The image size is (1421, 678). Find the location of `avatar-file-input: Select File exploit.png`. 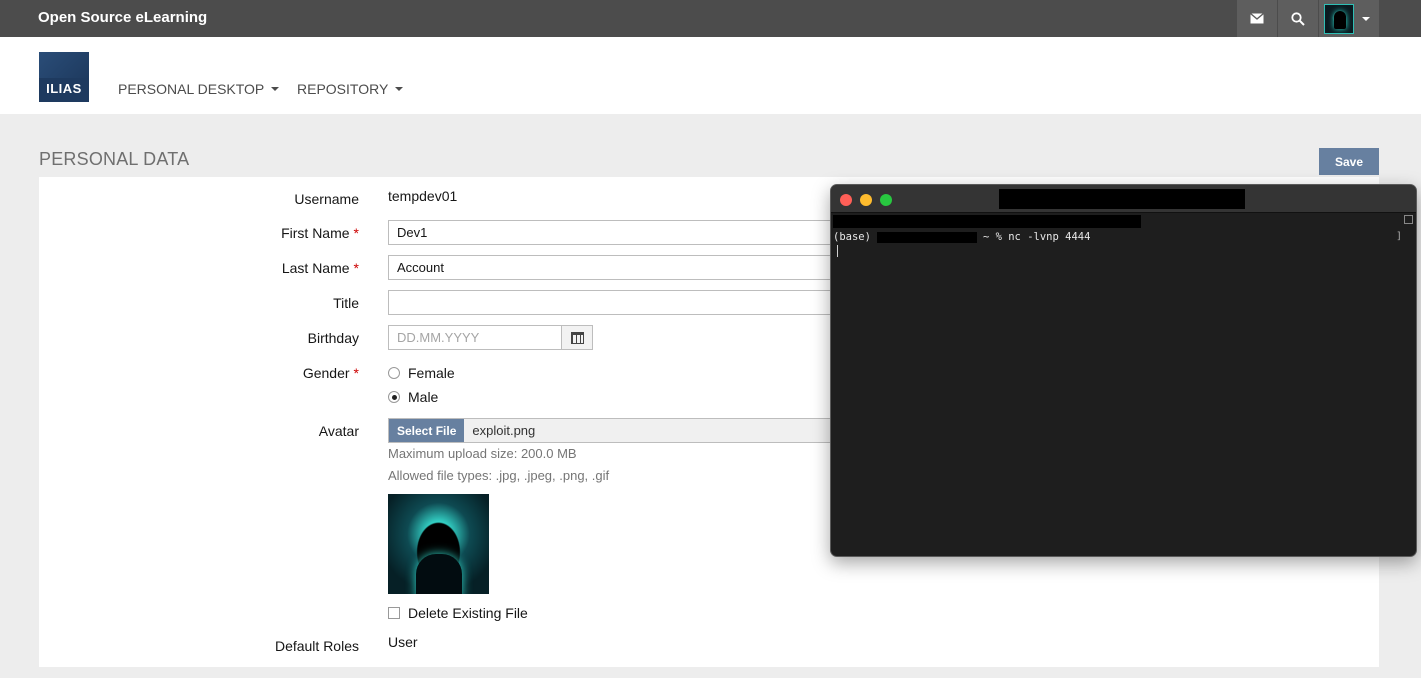

avatar-file-input: Select File exploit.png is located at coordinates (618, 430).